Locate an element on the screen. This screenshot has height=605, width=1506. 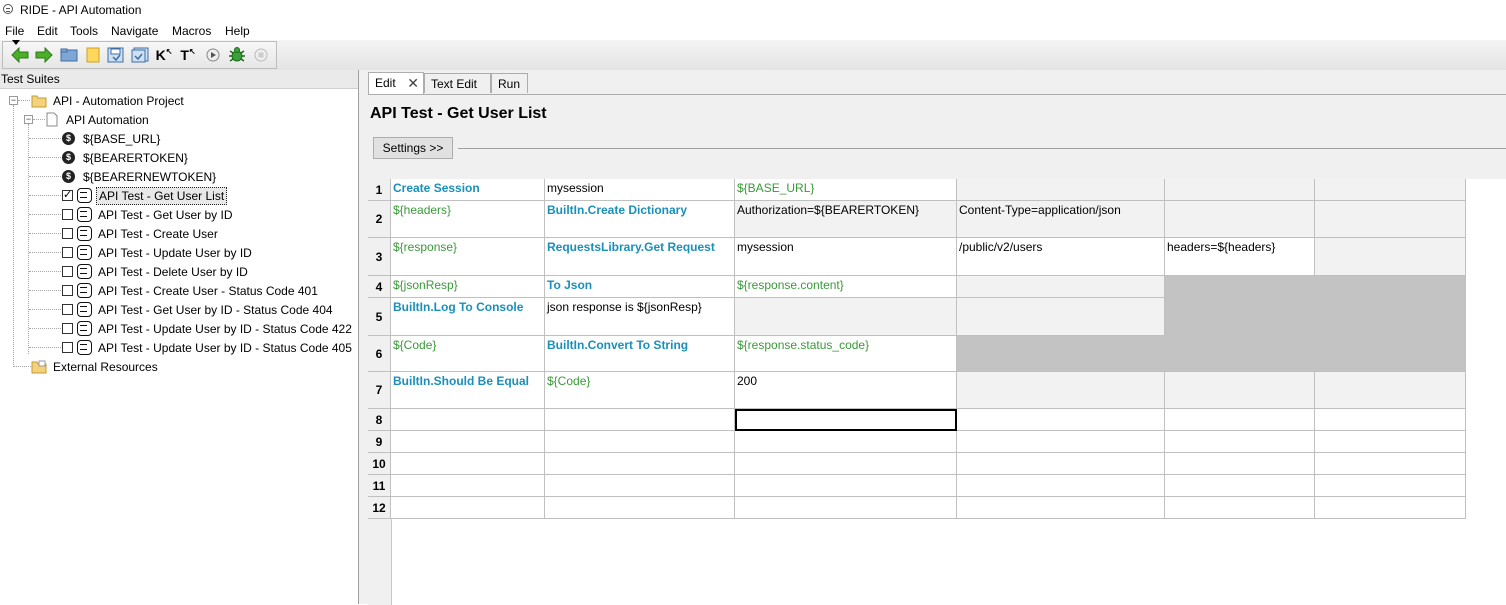
menu-edit: Edit is located at coordinates (47, 31).